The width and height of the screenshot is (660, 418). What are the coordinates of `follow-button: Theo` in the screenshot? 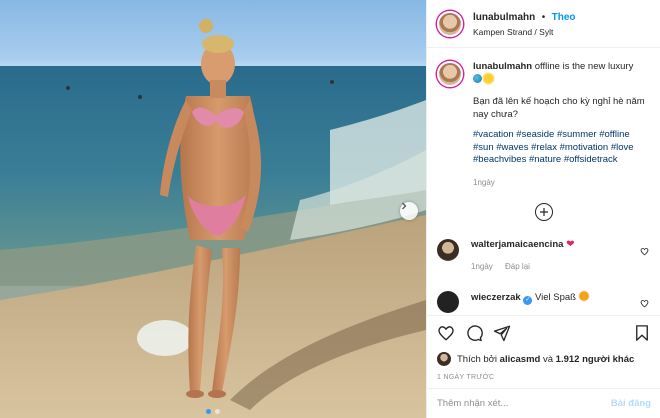 It's located at (564, 17).